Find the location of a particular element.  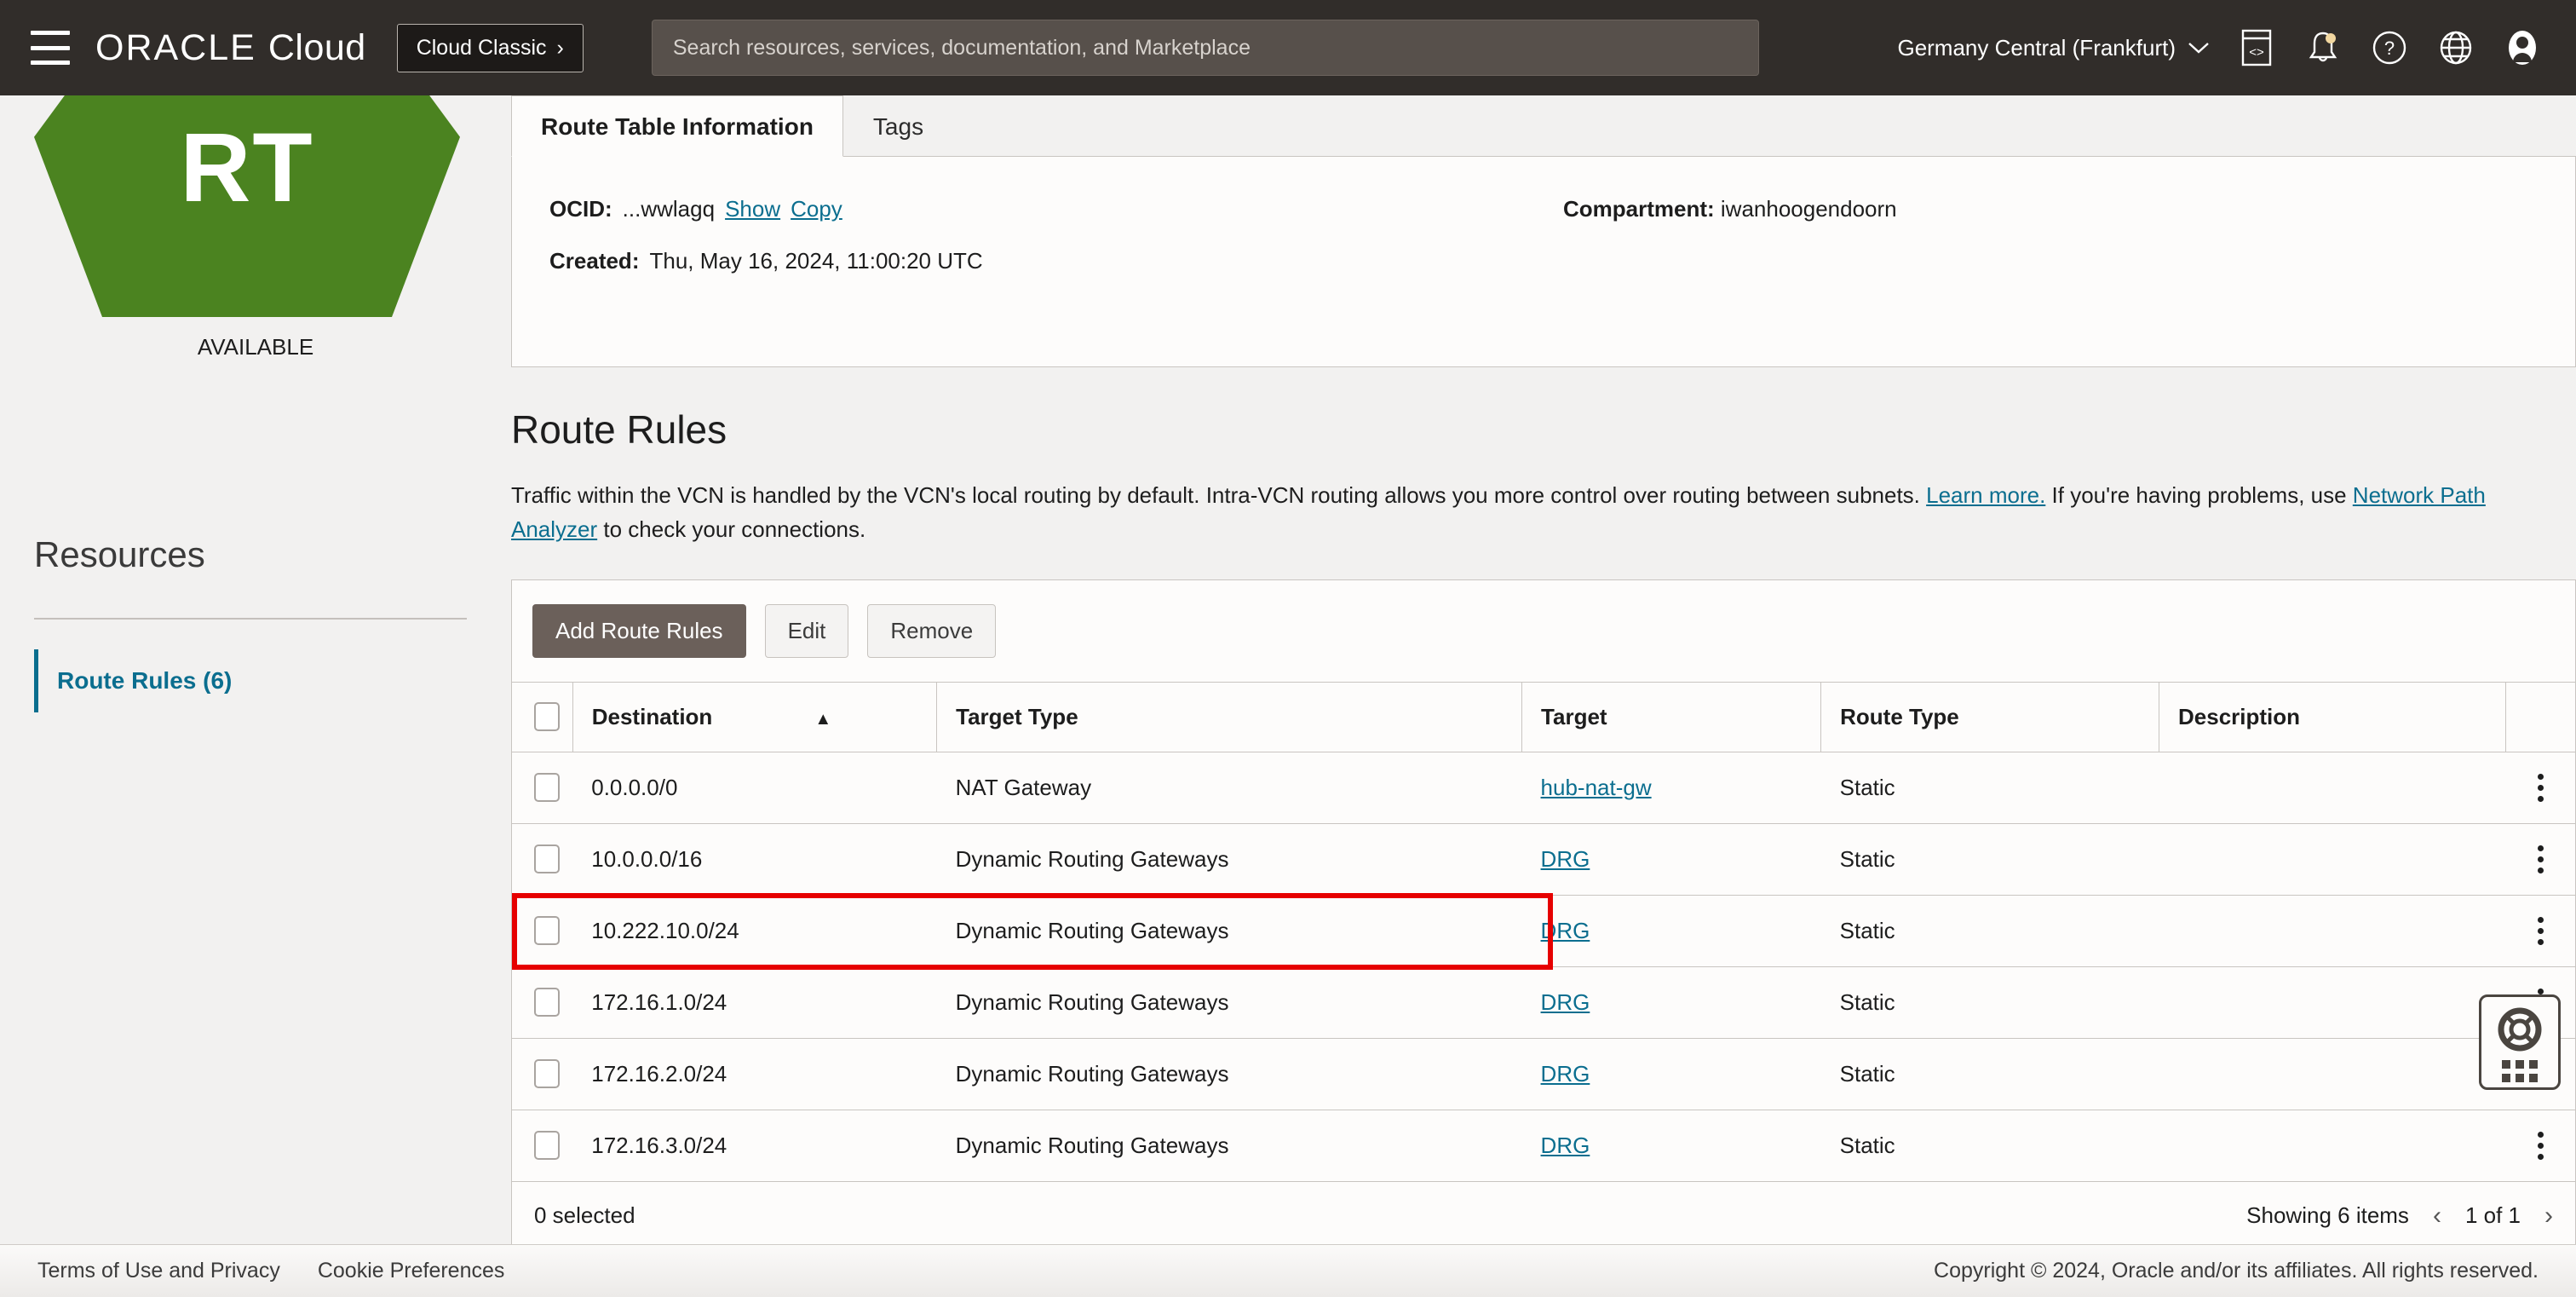

oracle-cloud-logo: ORACLE Cloud is located at coordinates (231, 48).